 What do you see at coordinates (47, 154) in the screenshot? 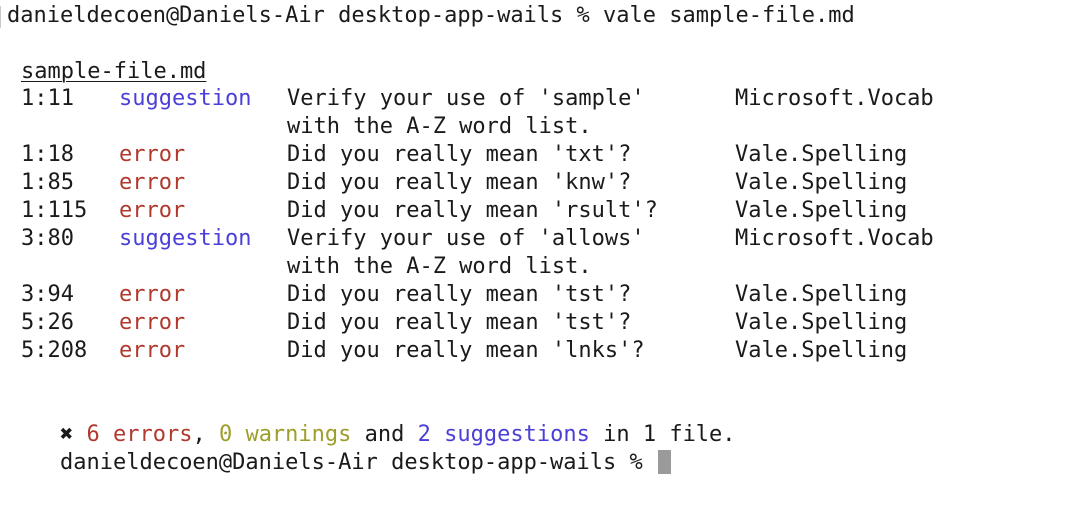
I see `alert-location: 1:18` at bounding box center [47, 154].